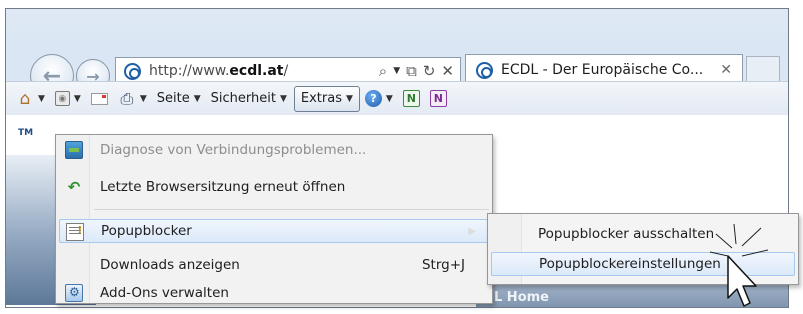 This screenshot has height=314, width=803. Describe the element at coordinates (62, 98) in the screenshot. I see `feed-icon: ◉` at that location.